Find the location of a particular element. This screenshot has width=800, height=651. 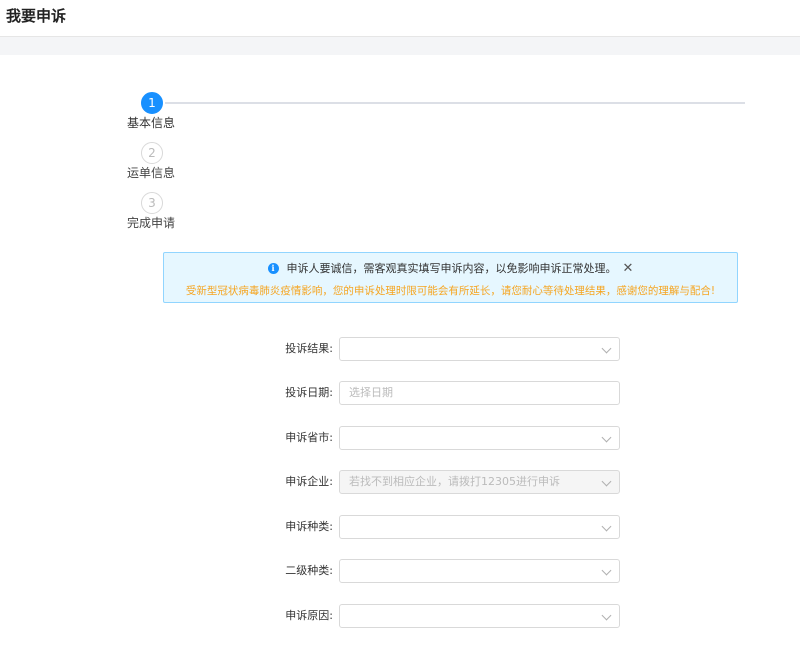

date-picker-input: 选择日期 is located at coordinates (479, 393).